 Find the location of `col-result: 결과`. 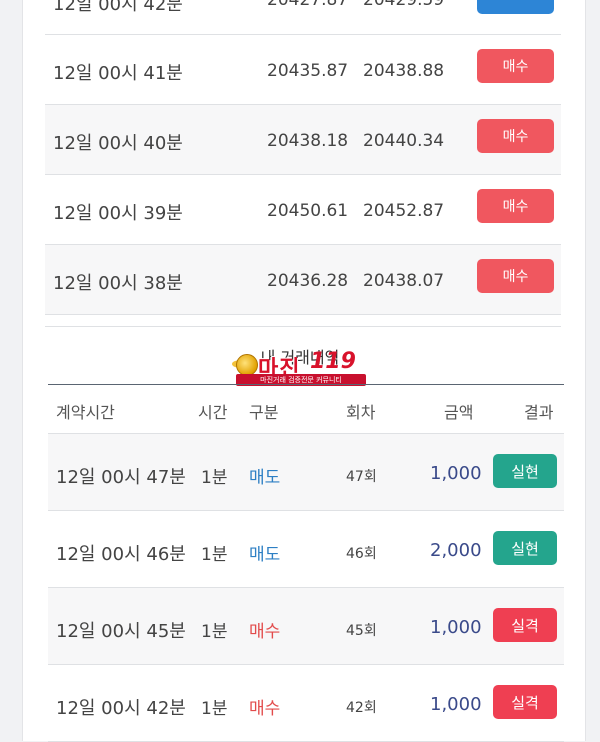

col-result: 결과 is located at coordinates (539, 412).